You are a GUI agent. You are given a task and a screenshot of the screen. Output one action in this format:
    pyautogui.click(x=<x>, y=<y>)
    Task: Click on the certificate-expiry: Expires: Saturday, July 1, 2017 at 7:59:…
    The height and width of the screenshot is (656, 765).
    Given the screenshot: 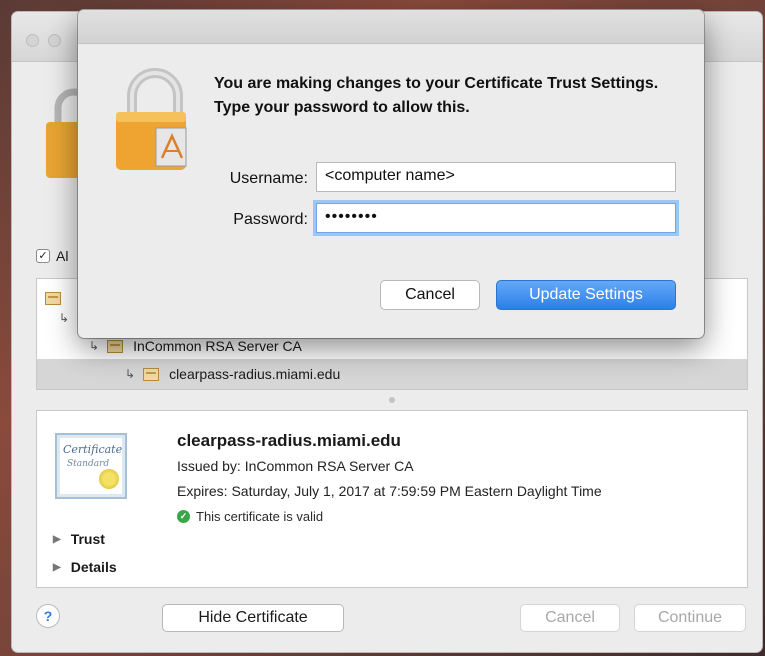 What is the action you would take?
    pyautogui.click(x=389, y=491)
    